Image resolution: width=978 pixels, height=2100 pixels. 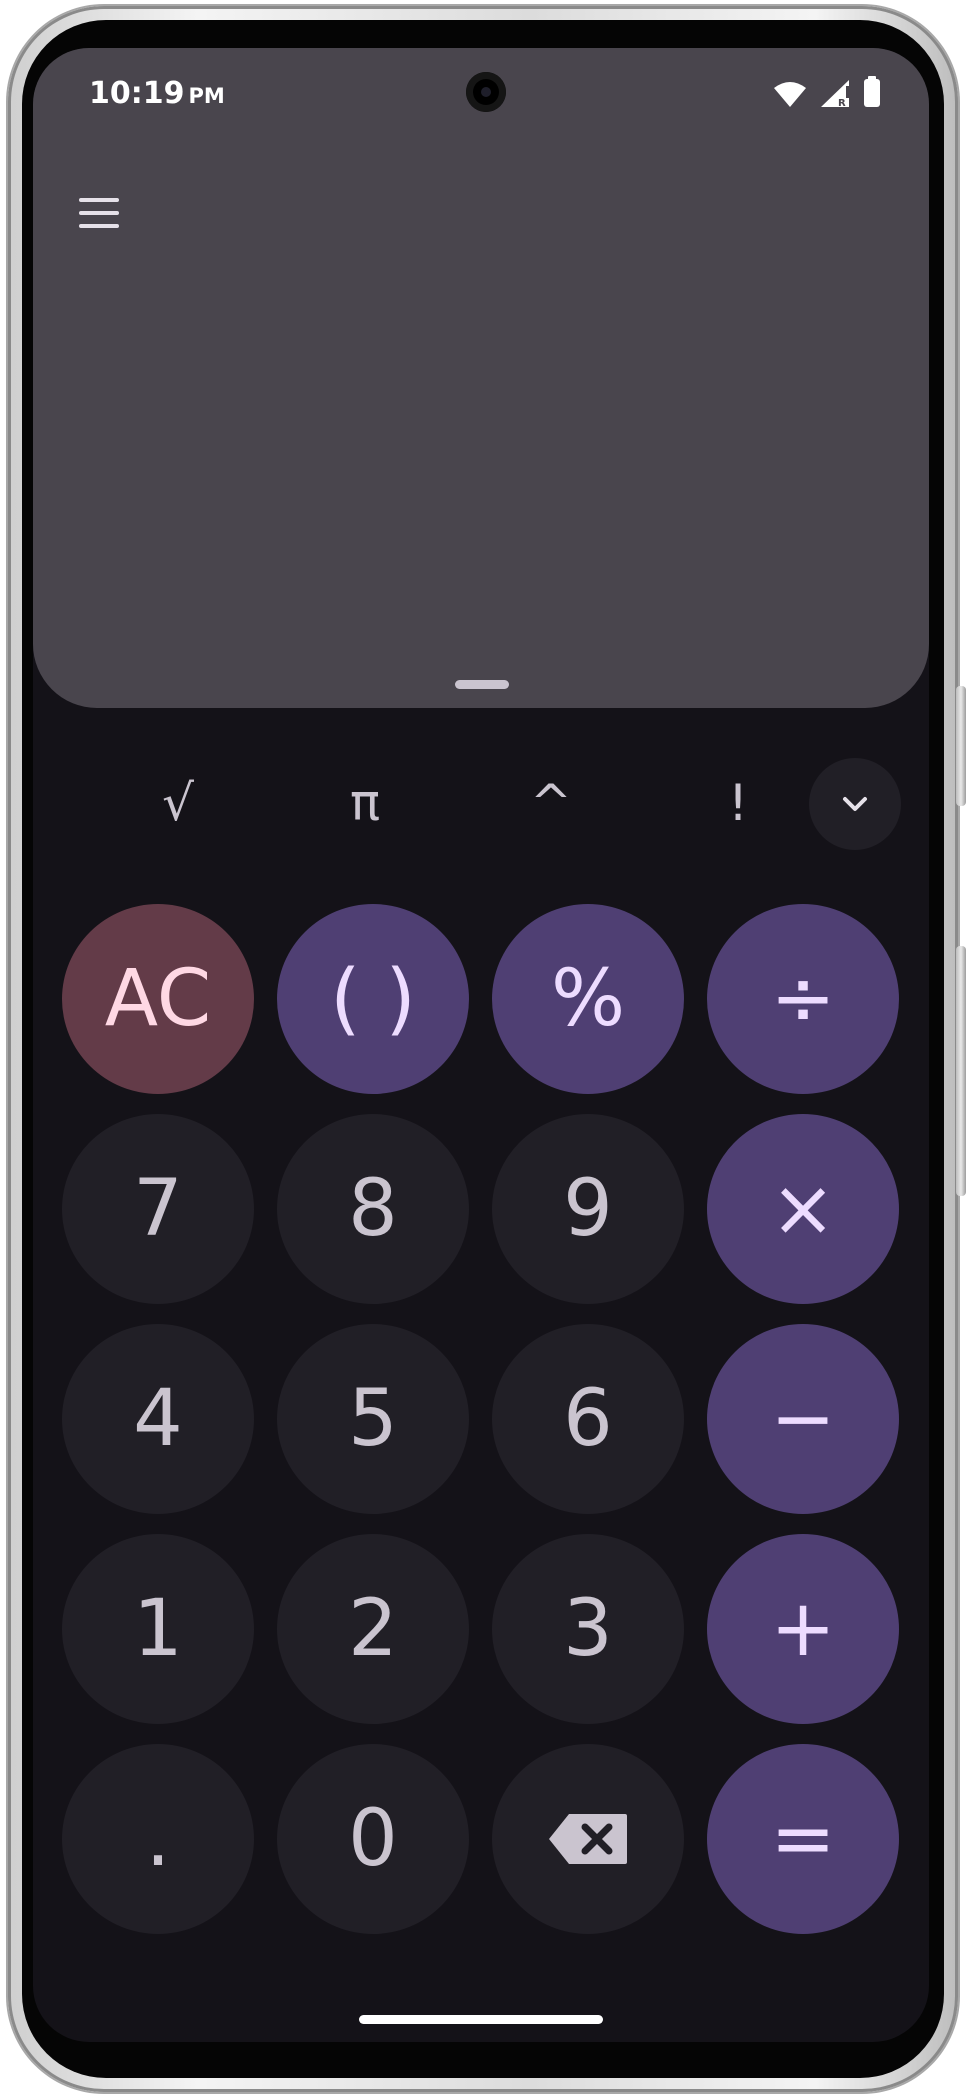 What do you see at coordinates (158, 1419) in the screenshot?
I see `digit-4-button: 4` at bounding box center [158, 1419].